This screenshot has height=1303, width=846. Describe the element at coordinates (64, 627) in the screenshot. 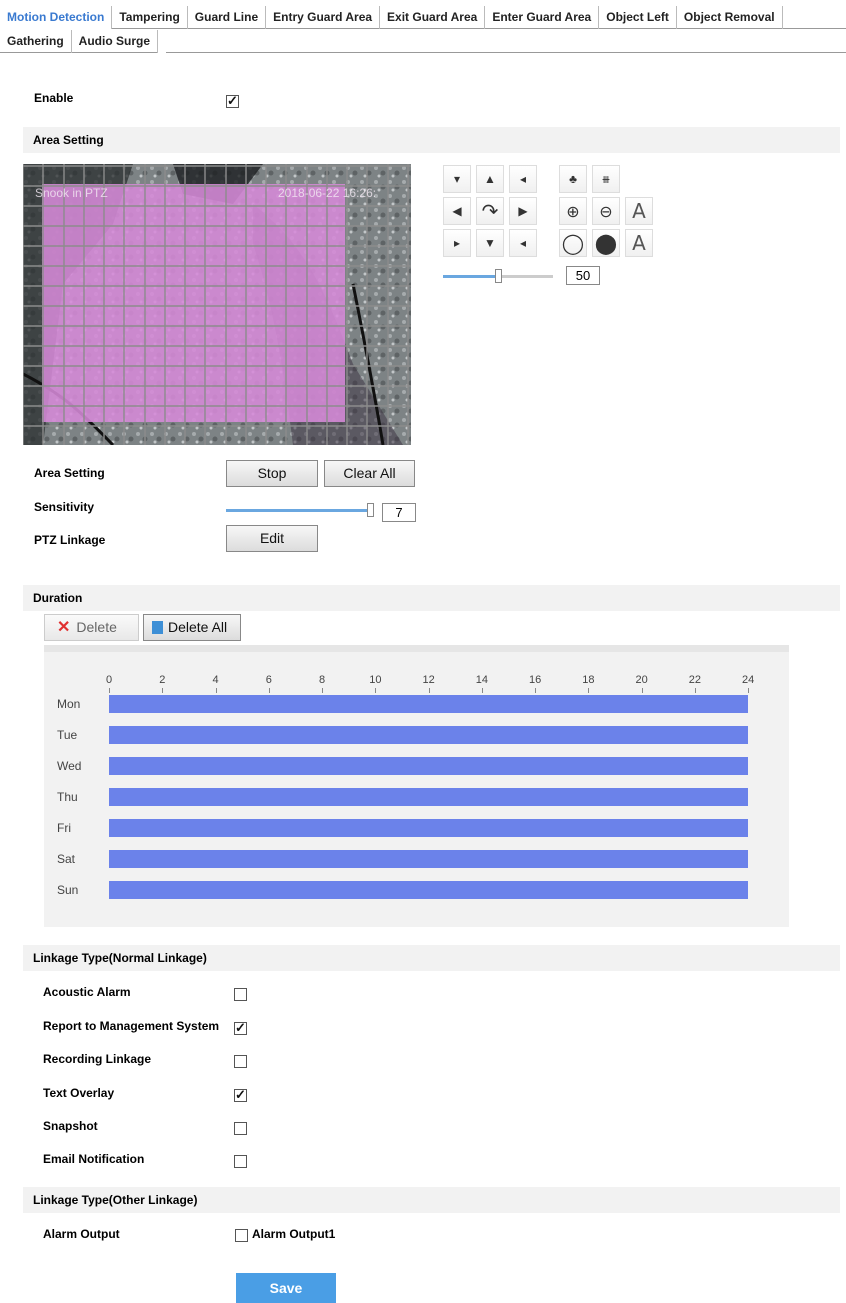

I see `delete-x-icon: ✕` at that location.